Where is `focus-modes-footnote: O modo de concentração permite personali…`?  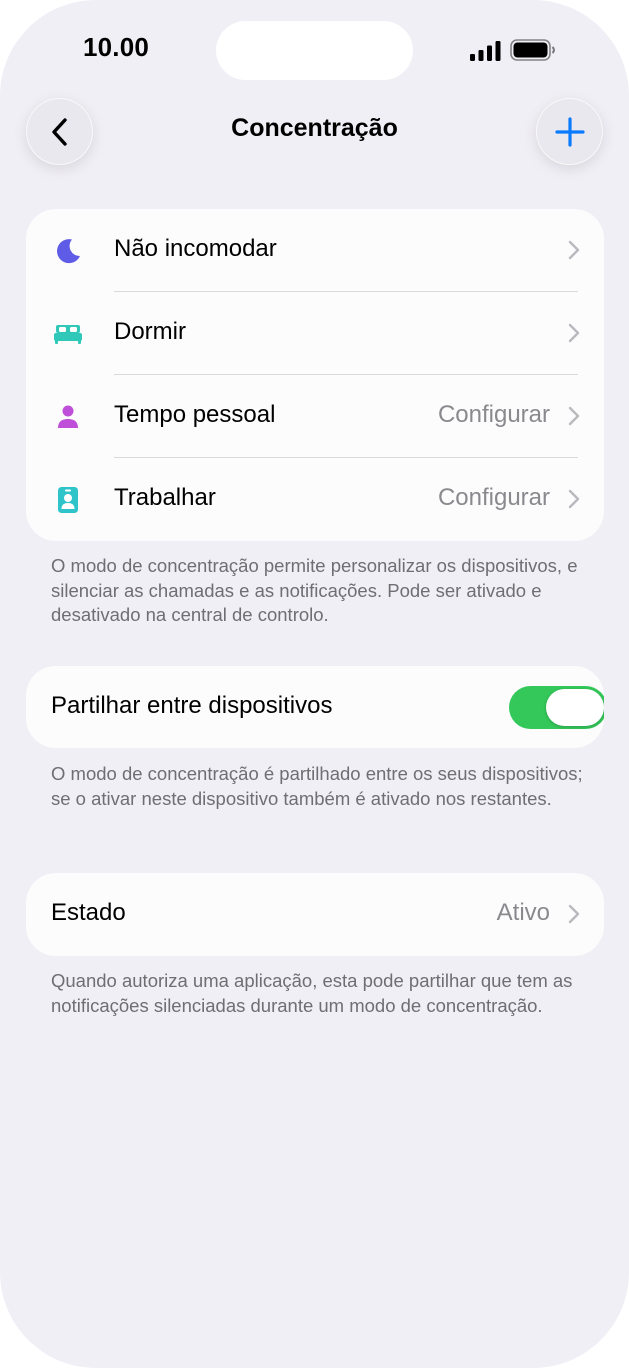
focus-modes-footnote: O modo de concentração permite personali… is located at coordinates (314, 590).